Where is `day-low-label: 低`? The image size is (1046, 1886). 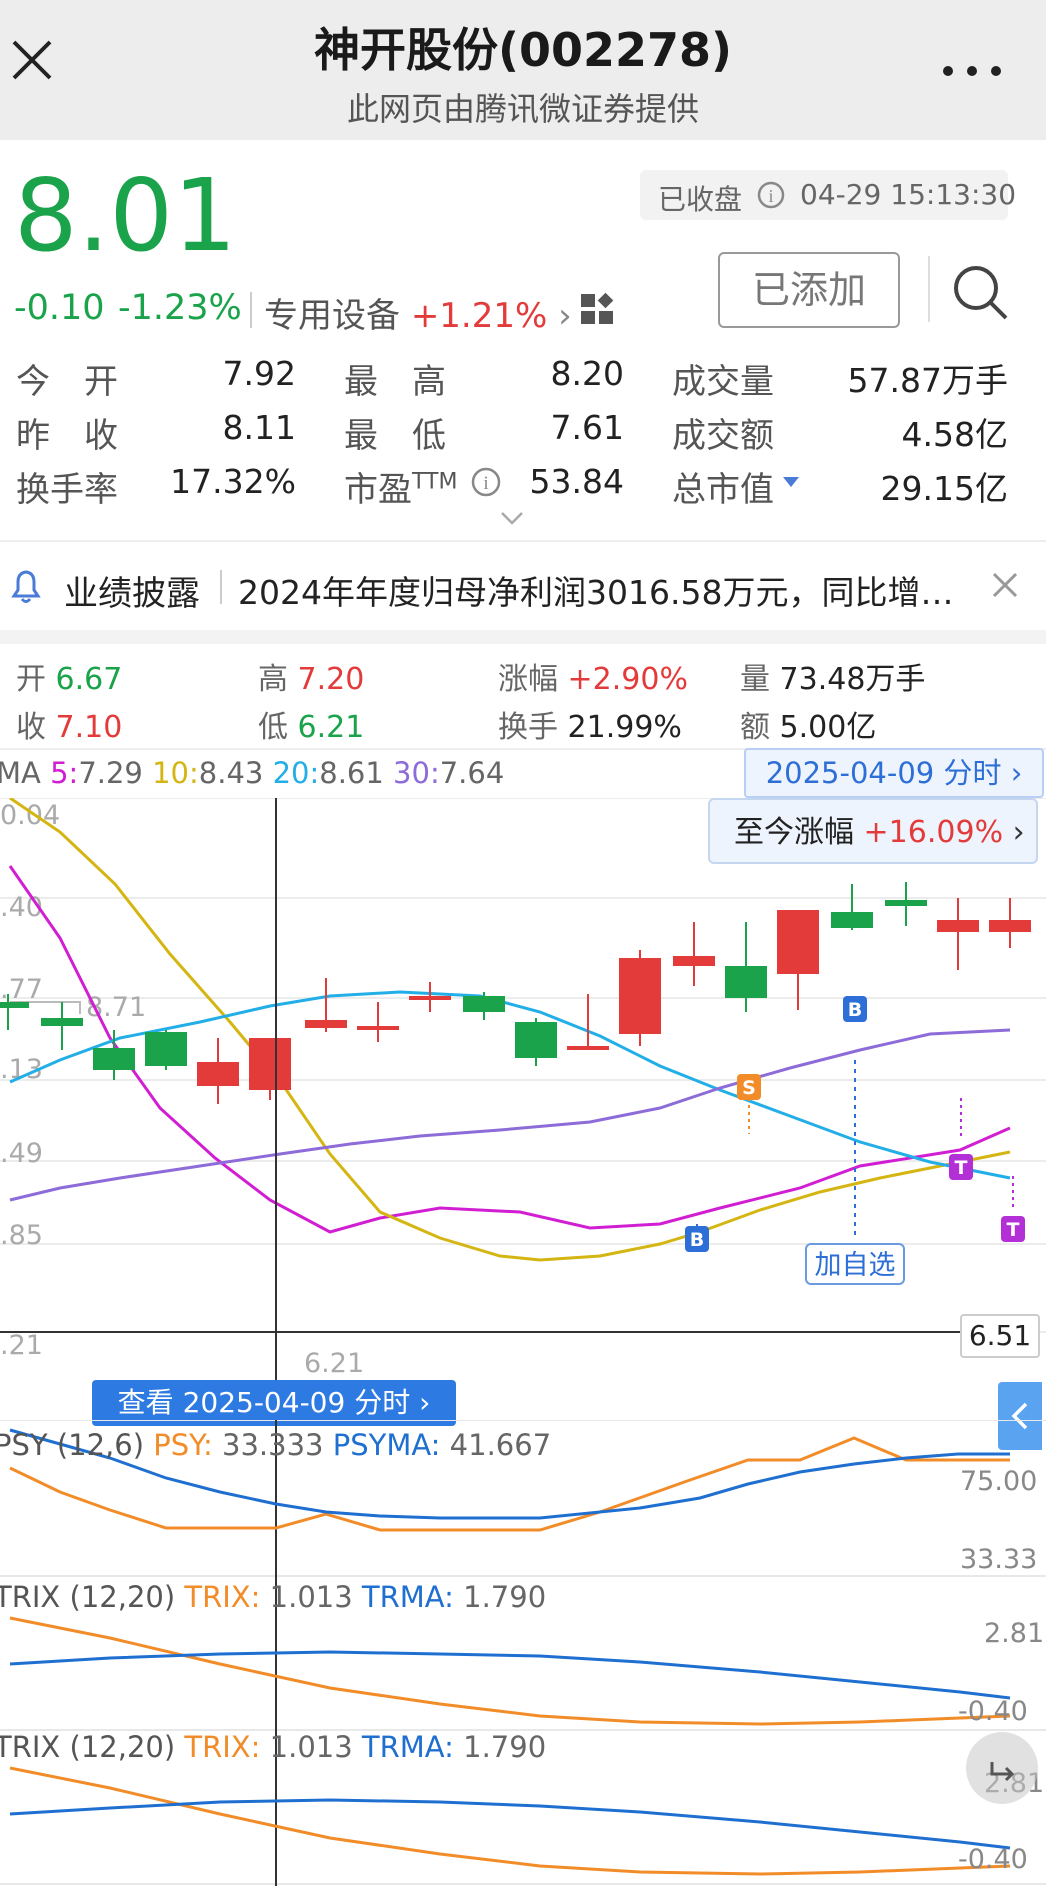
day-low-label: 低 is located at coordinates (273, 727).